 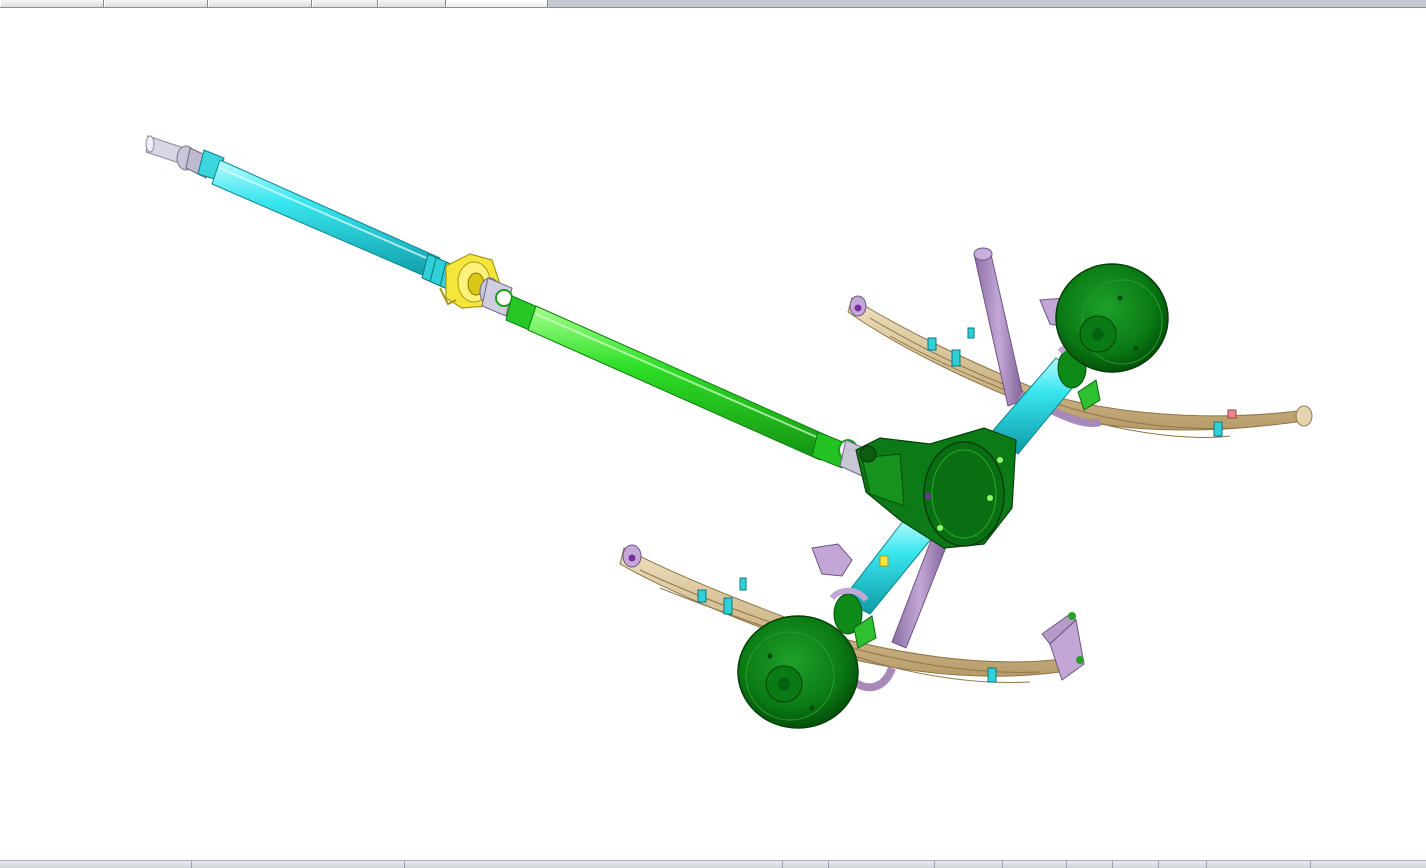 What do you see at coordinates (1112, 318) in the screenshot?
I see `brake-drum-right` at bounding box center [1112, 318].